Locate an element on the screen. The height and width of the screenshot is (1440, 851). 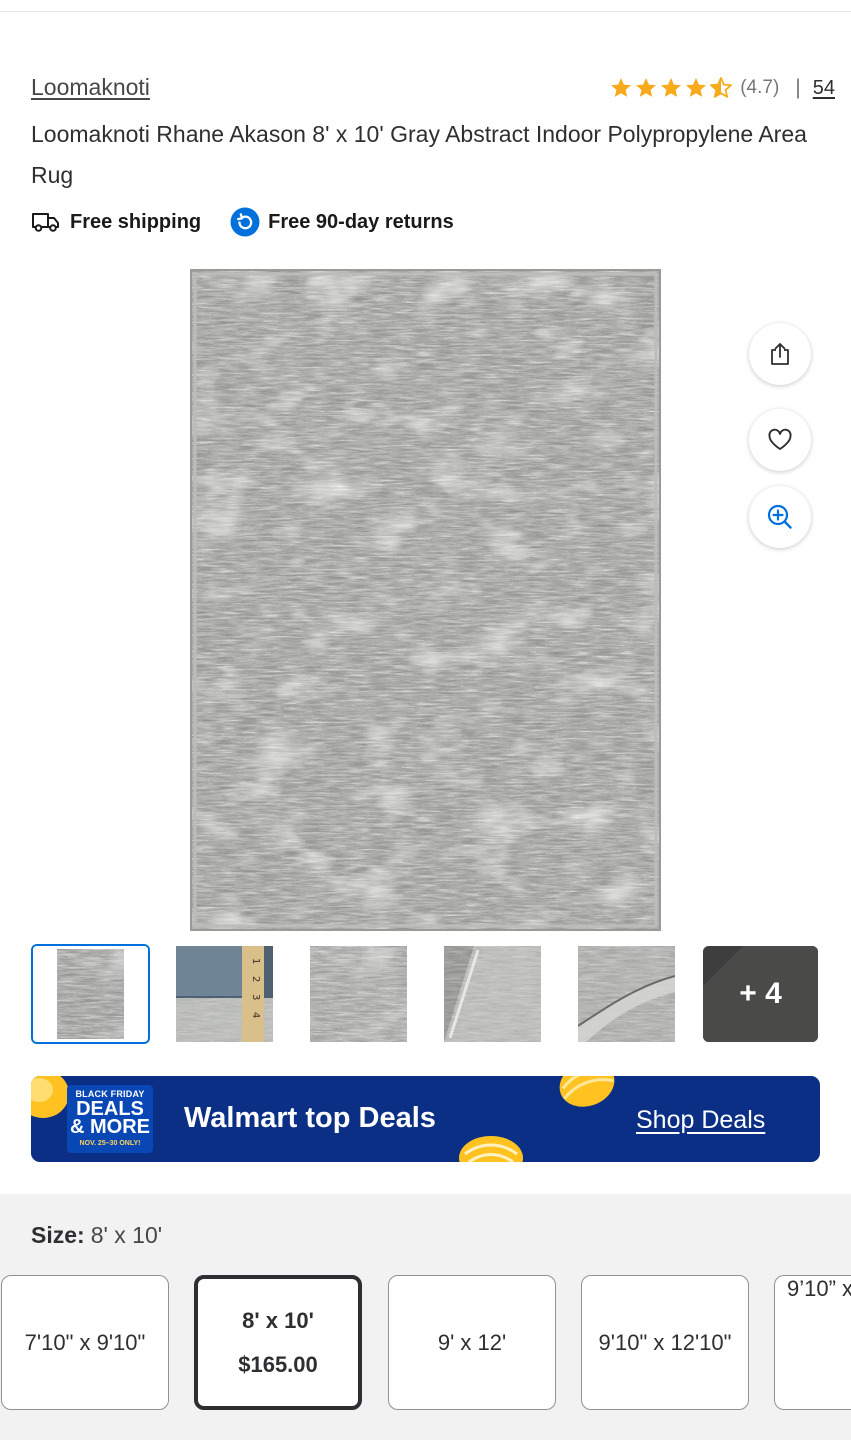
star-rating is located at coordinates (671, 88).